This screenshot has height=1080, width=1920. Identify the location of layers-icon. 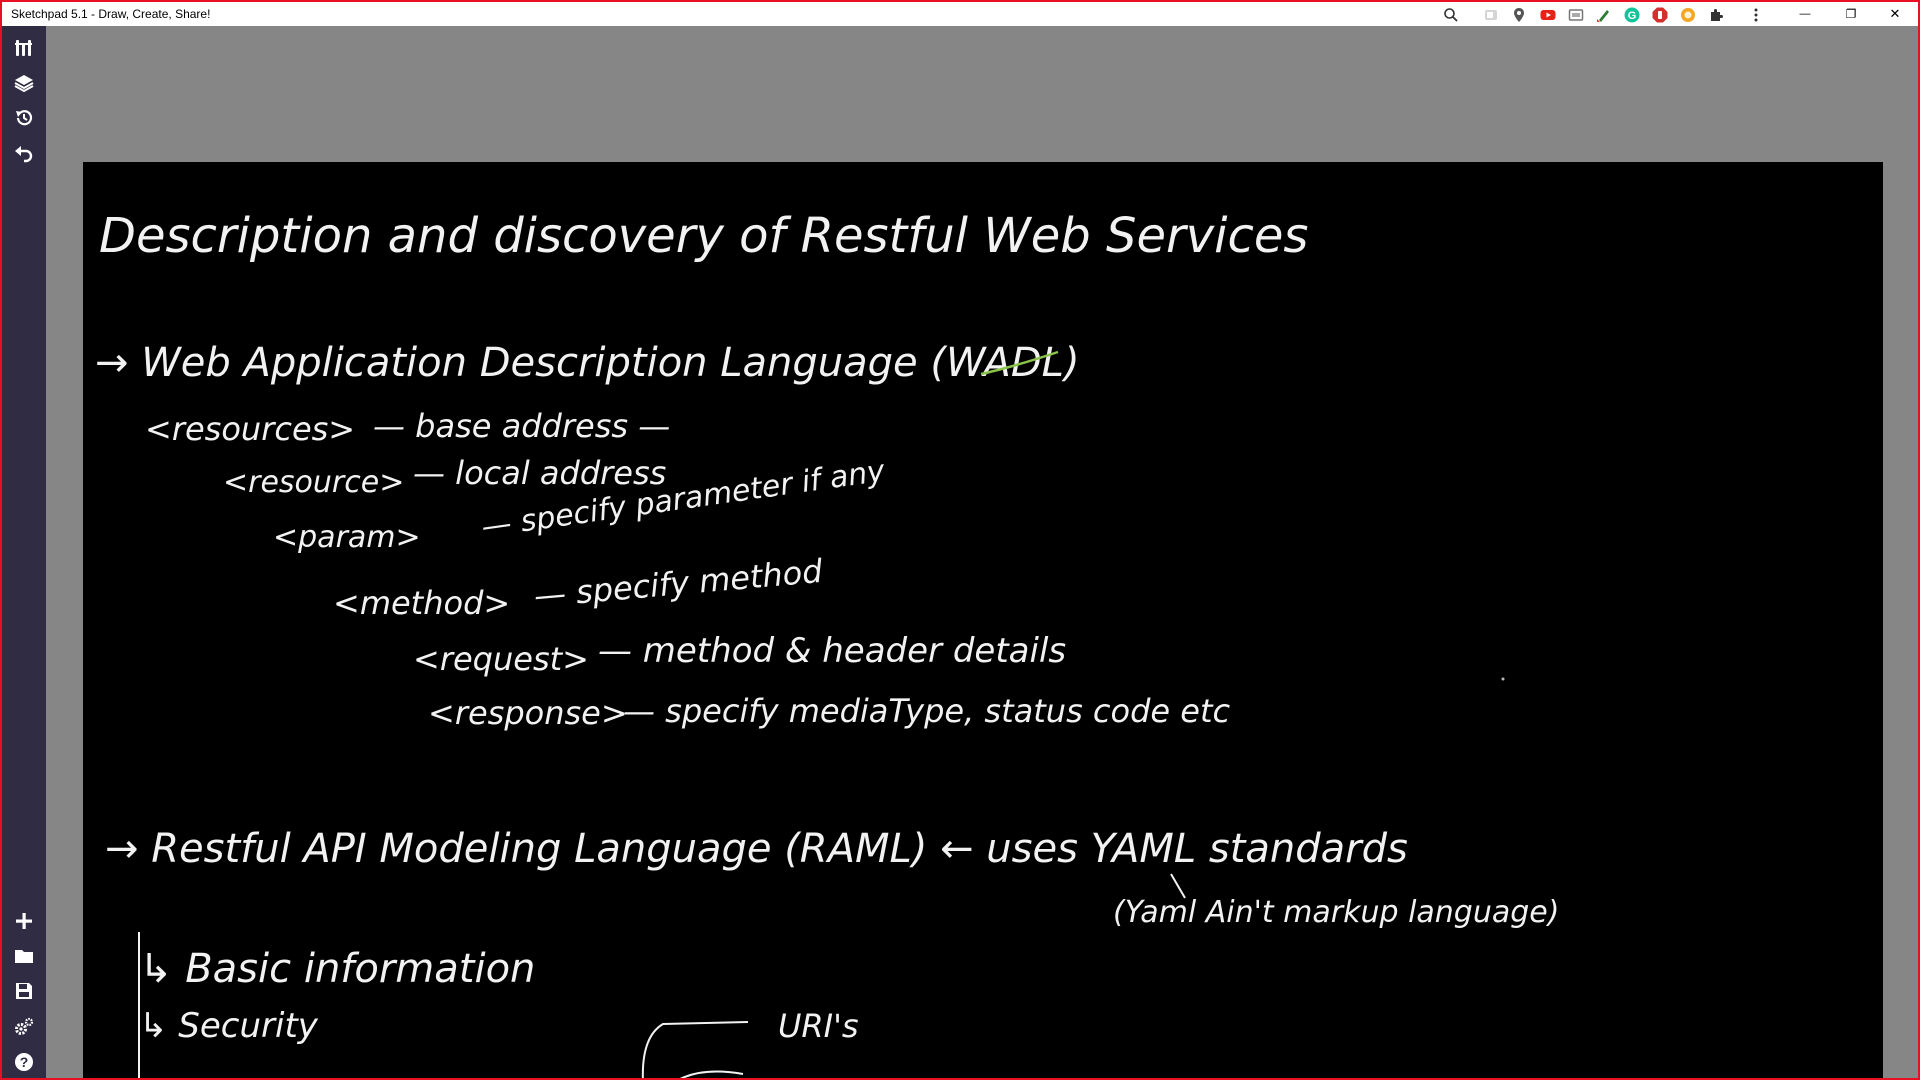
(24, 84).